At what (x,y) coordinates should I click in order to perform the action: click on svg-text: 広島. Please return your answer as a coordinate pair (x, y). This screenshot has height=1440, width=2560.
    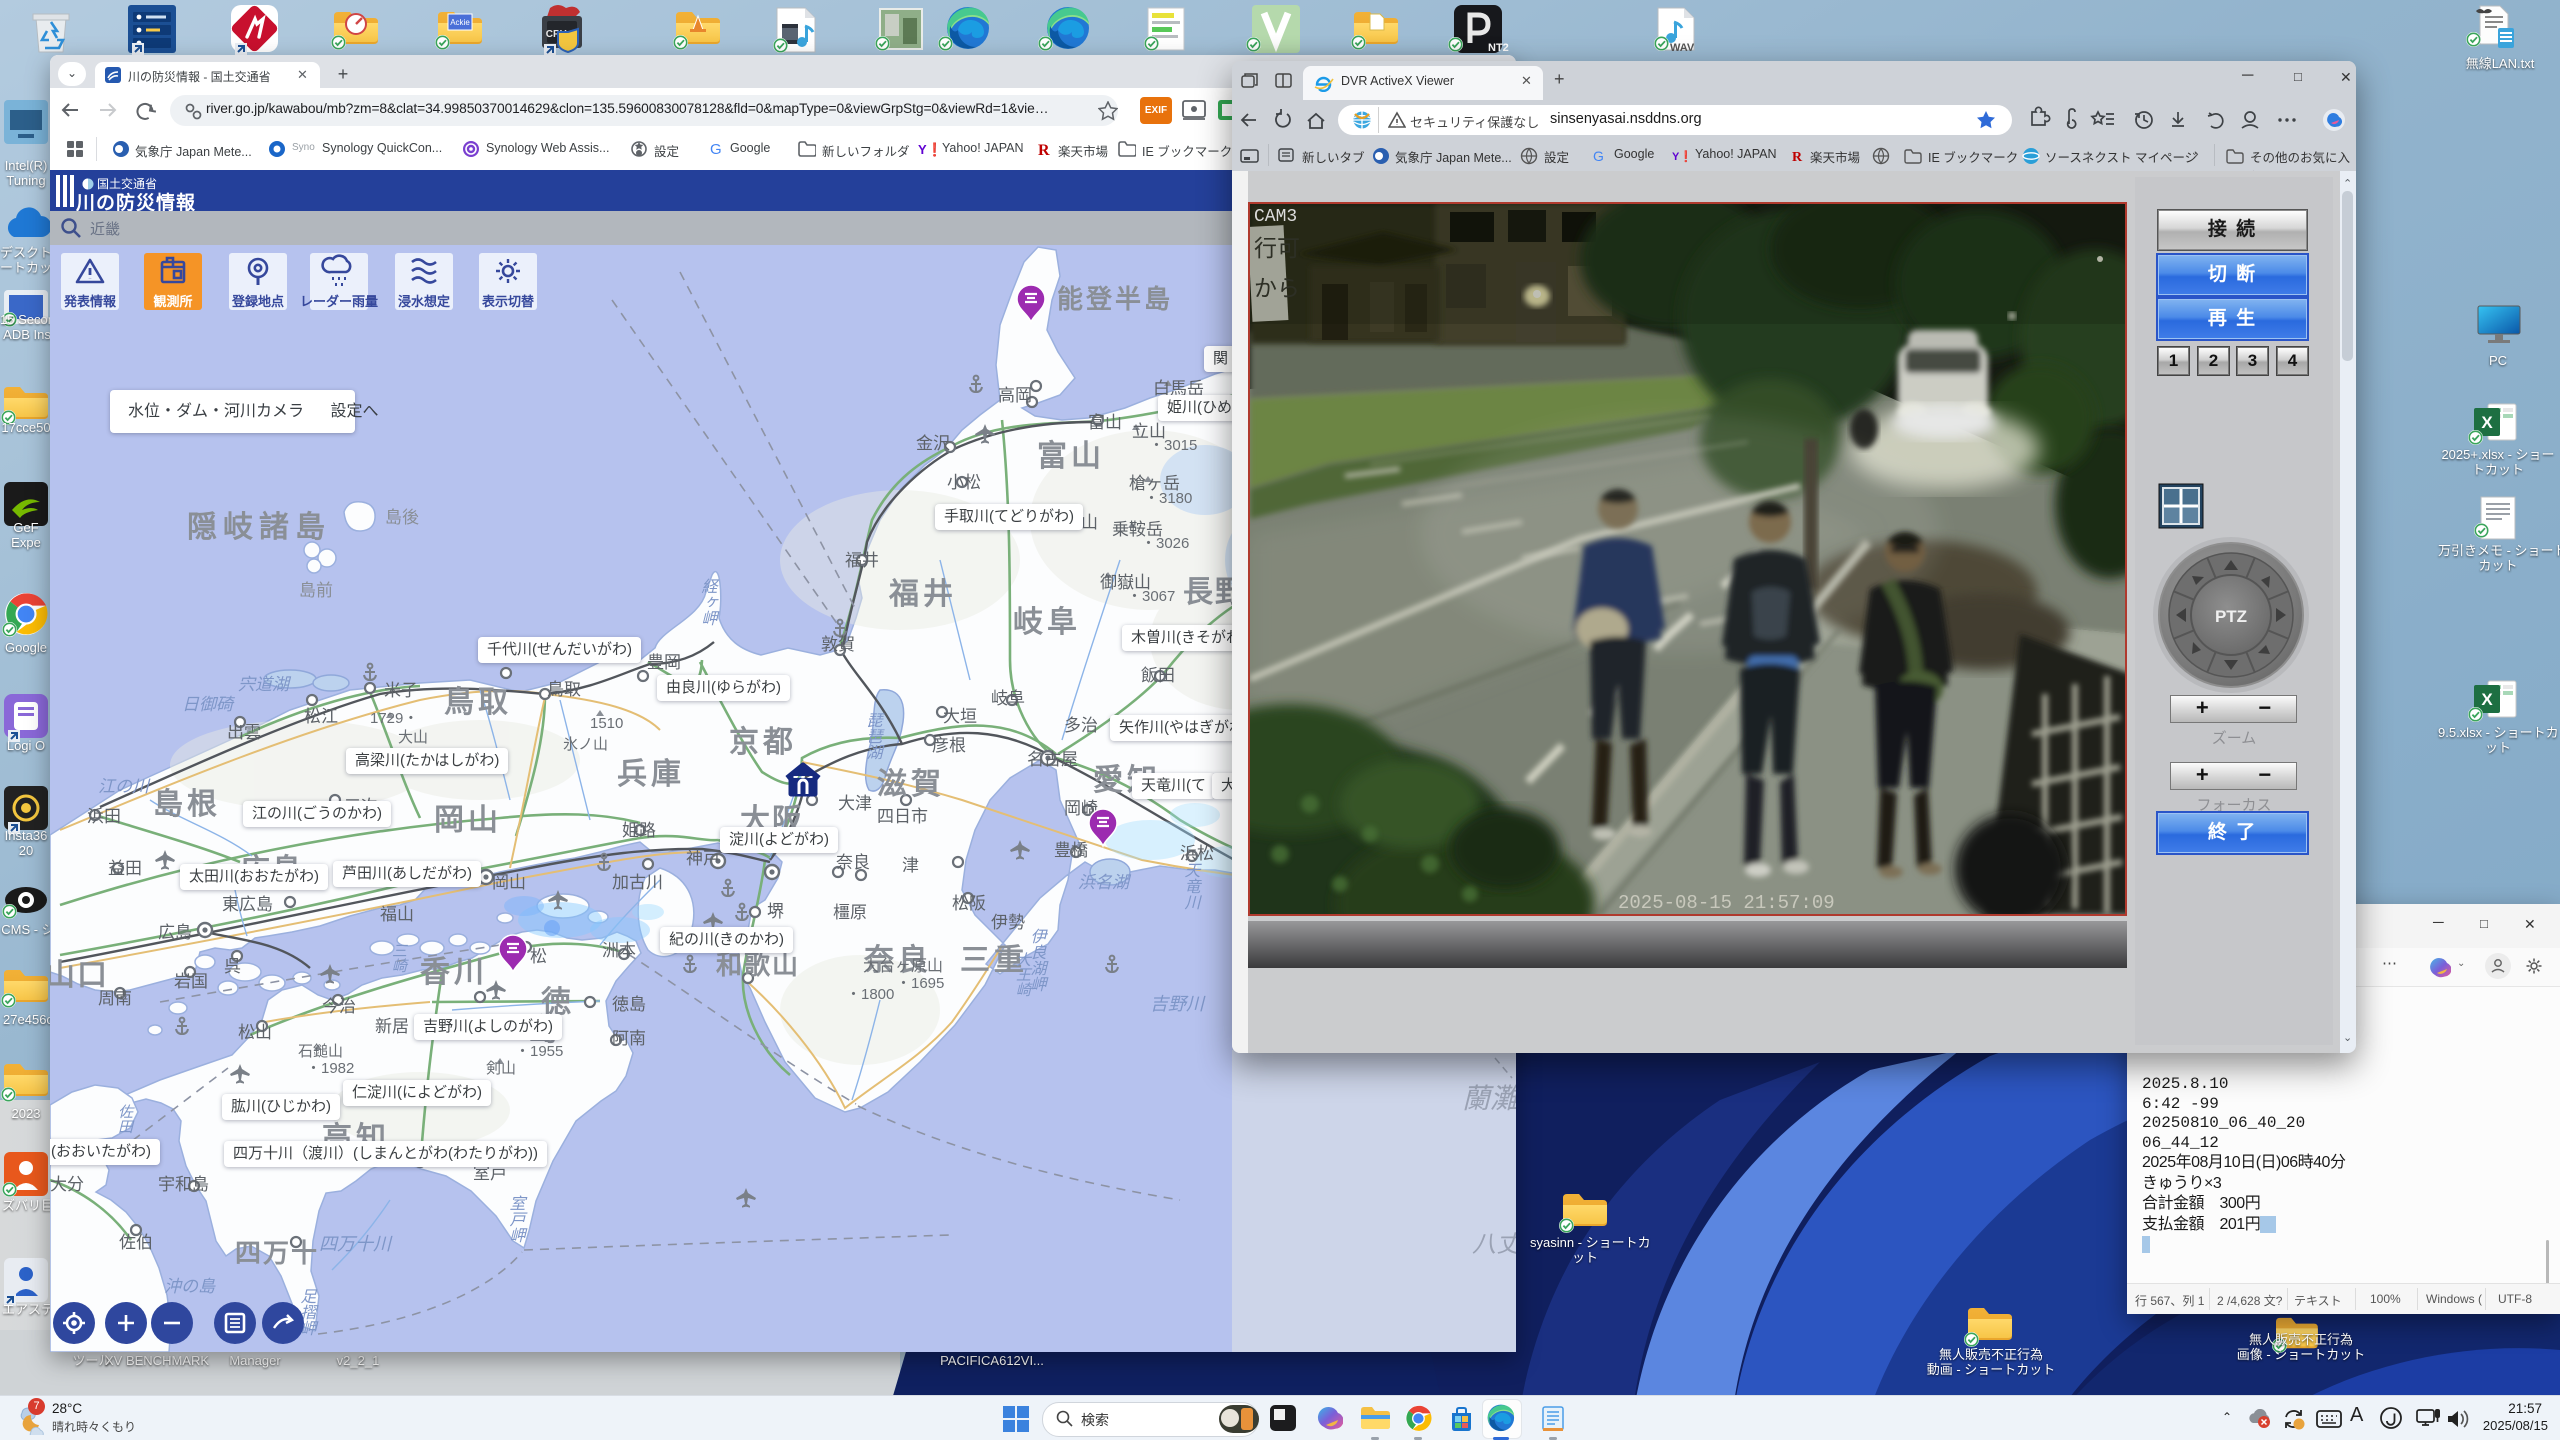
    Looking at the image, I should click on (175, 932).